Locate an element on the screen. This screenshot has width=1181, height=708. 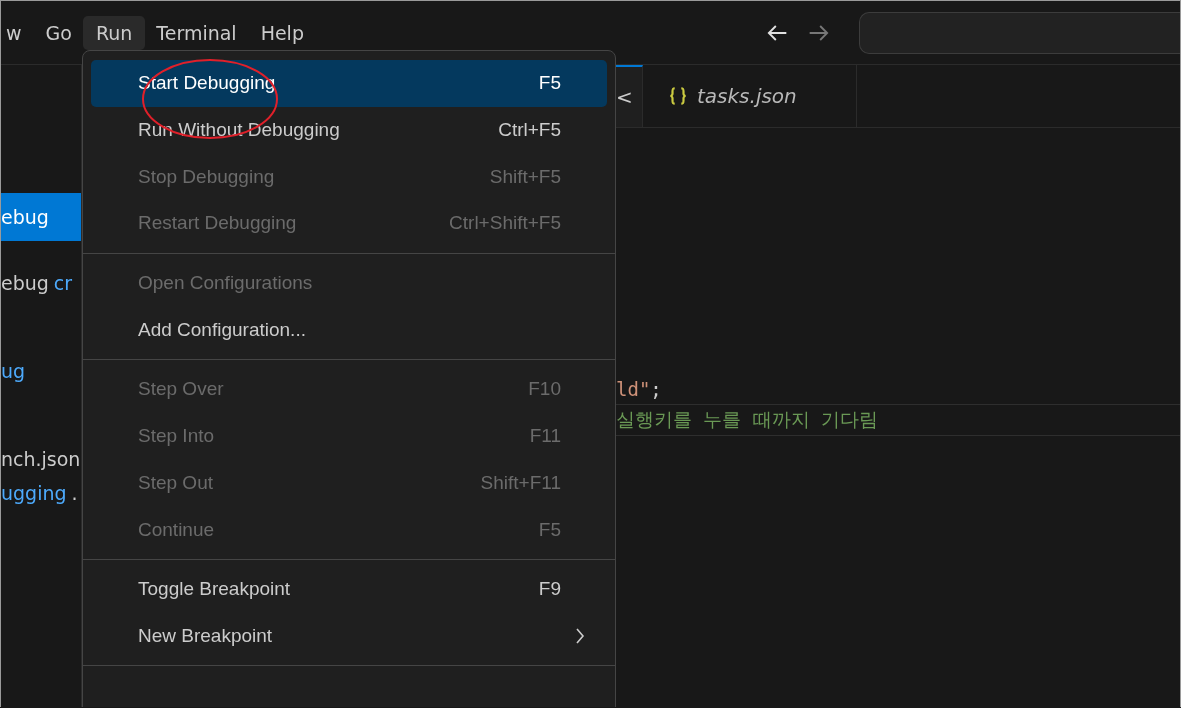
code-line: 실행키를 누를 때까지 기다림 is located at coordinates (747, 419).